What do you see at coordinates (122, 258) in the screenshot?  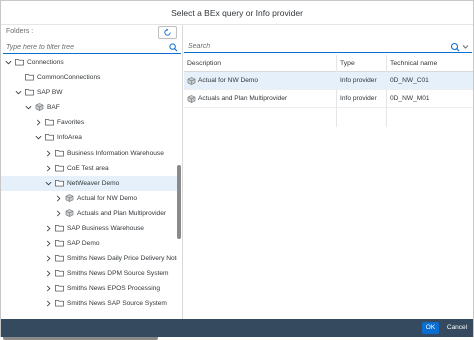 I see `tree-node-label: Smiths News Daily Price Delivery Note` at bounding box center [122, 258].